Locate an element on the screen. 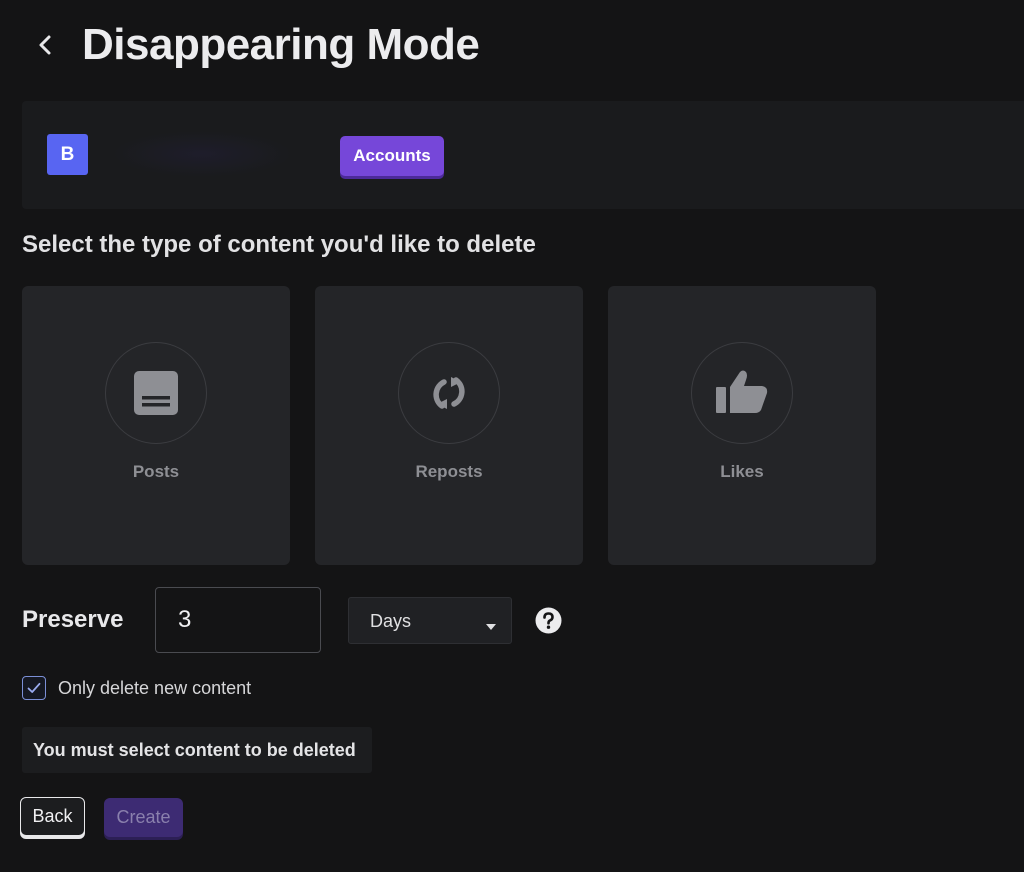 The width and height of the screenshot is (1024, 872). only-new-content-checkbox is located at coordinates (34, 688).